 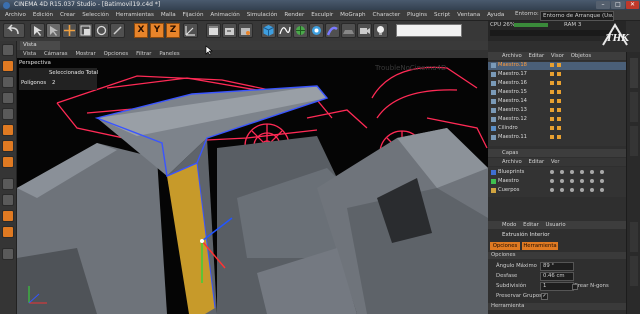 What do you see at coordinates (117, 30) in the screenshot?
I see `recent-tool-button` at bounding box center [117, 30].